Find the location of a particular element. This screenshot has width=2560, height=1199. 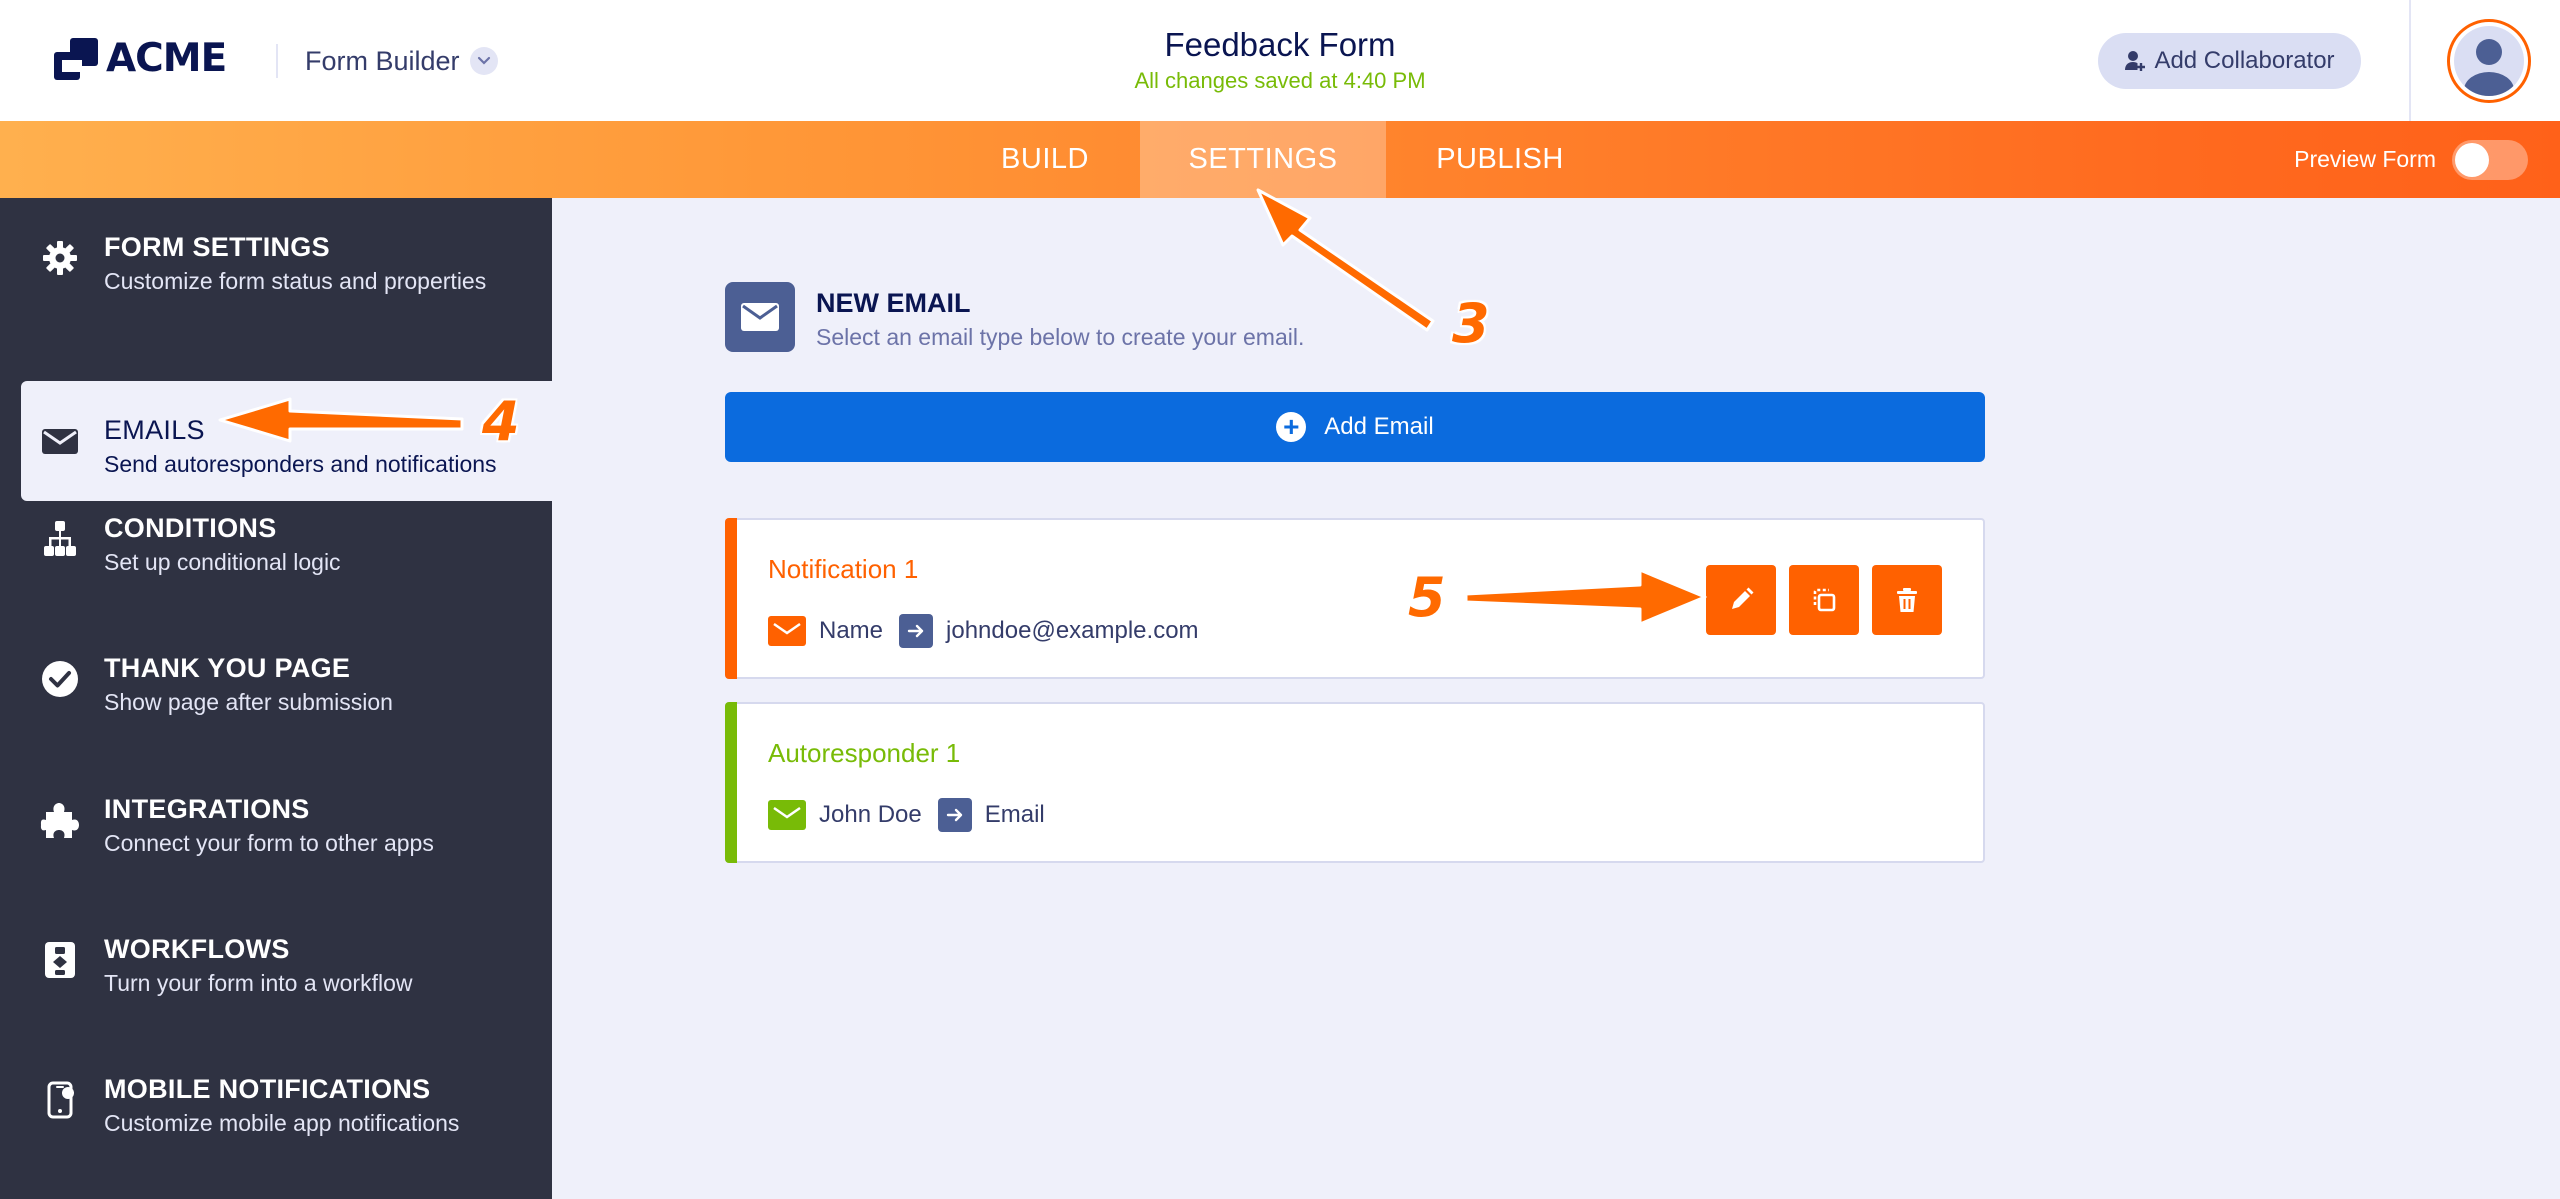

sidebar-item-workflows: WORKFLOWS Turn your form into a workflow is located at coordinates (276, 960).